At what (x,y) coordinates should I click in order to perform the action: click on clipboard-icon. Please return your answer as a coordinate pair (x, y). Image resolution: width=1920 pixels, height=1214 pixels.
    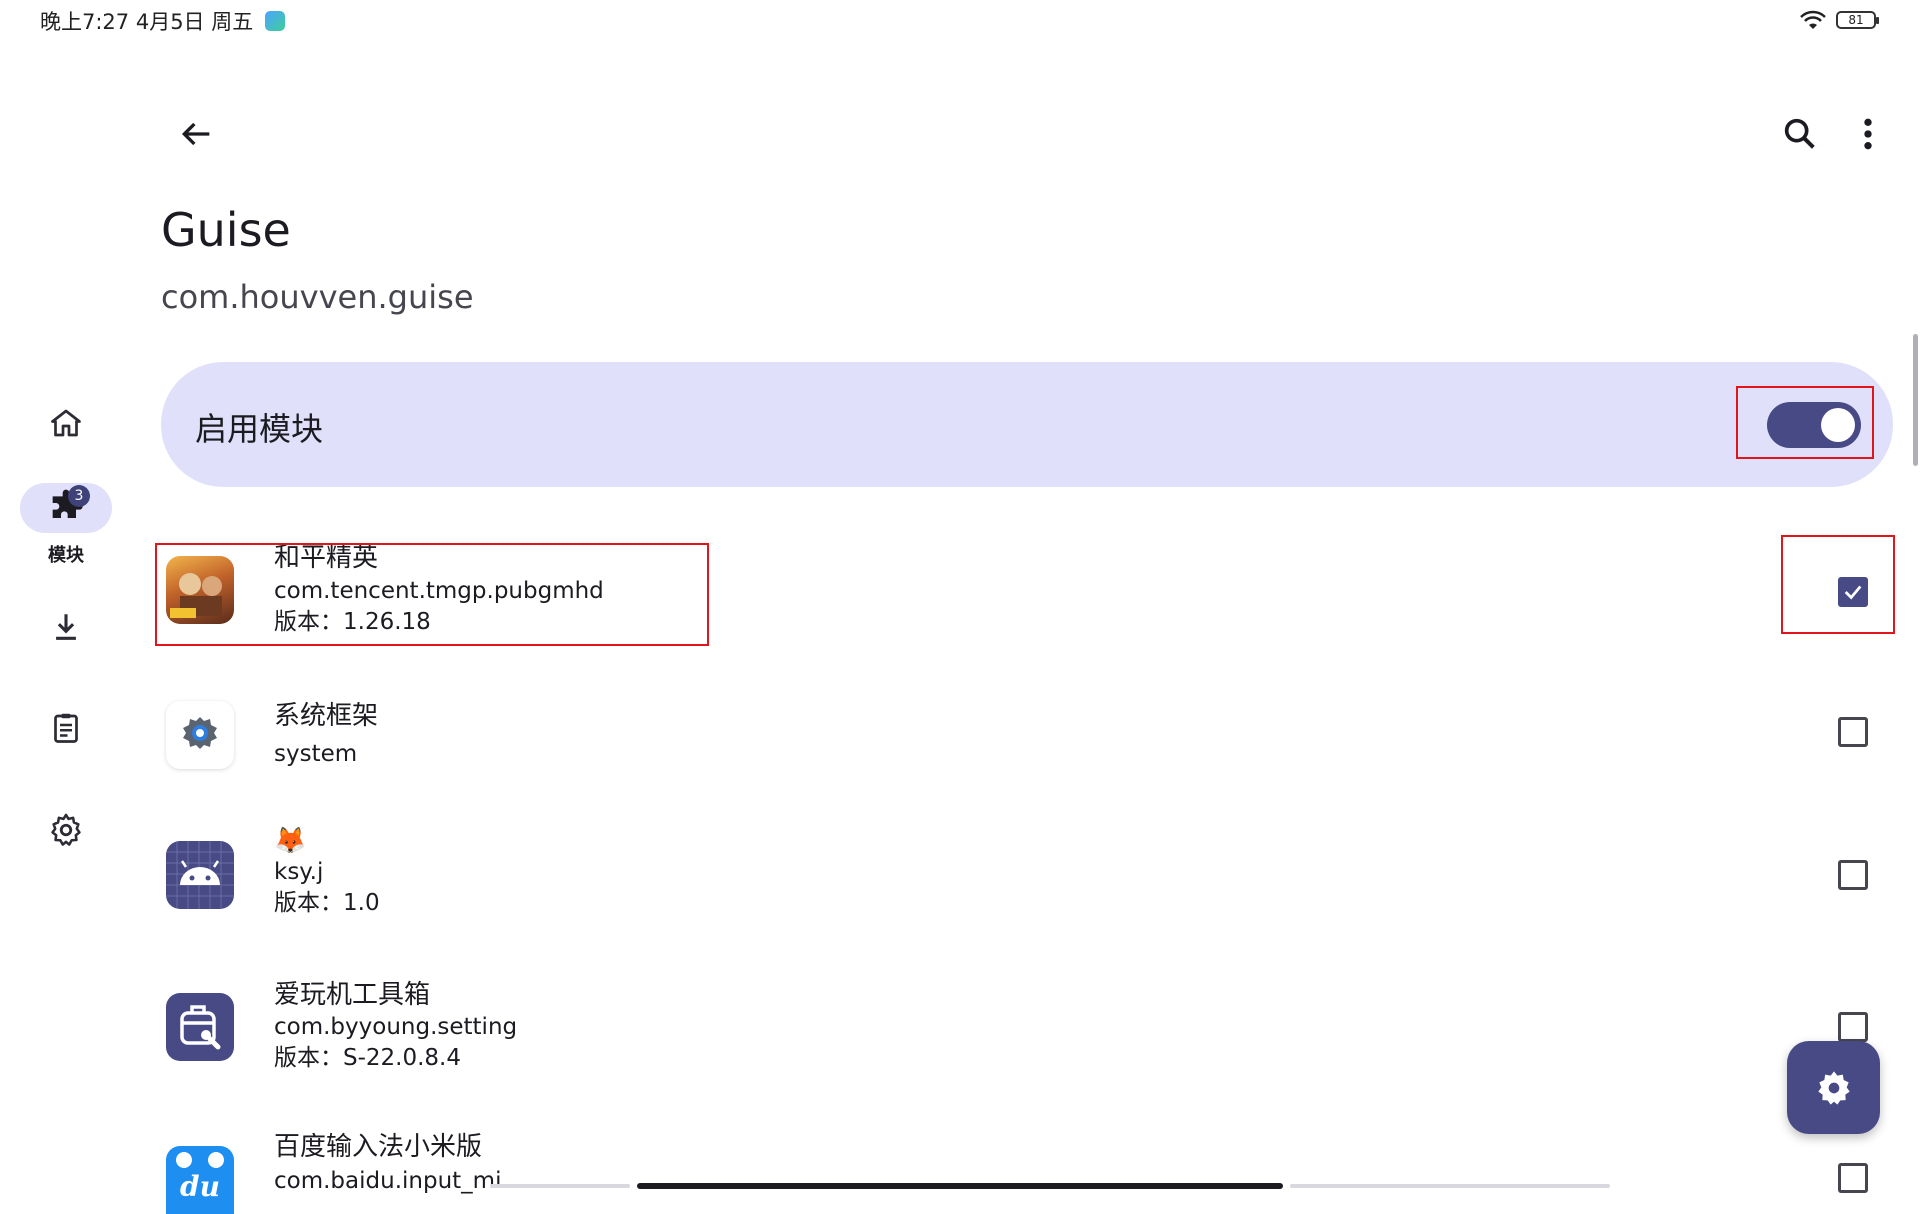
    Looking at the image, I should click on (66, 728).